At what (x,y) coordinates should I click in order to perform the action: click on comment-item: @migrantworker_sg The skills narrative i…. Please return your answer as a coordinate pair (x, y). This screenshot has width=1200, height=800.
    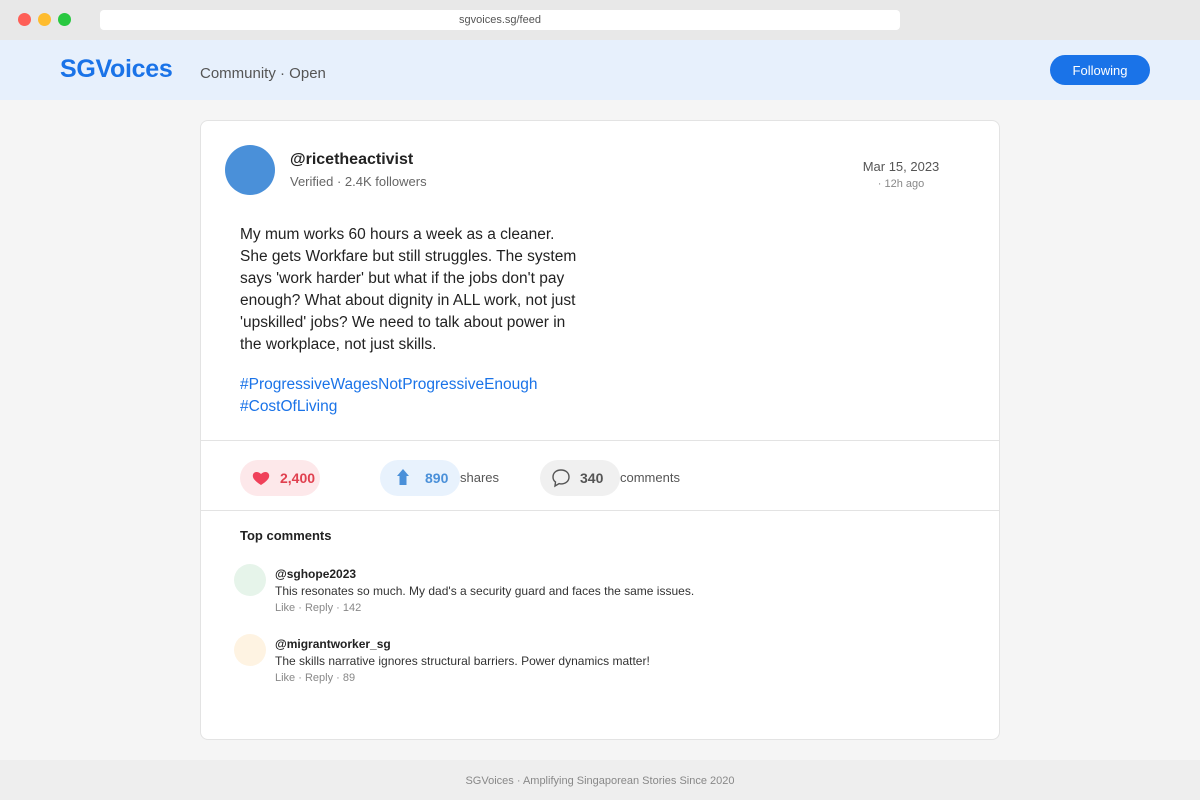
    Looking at the image, I should click on (584, 662).